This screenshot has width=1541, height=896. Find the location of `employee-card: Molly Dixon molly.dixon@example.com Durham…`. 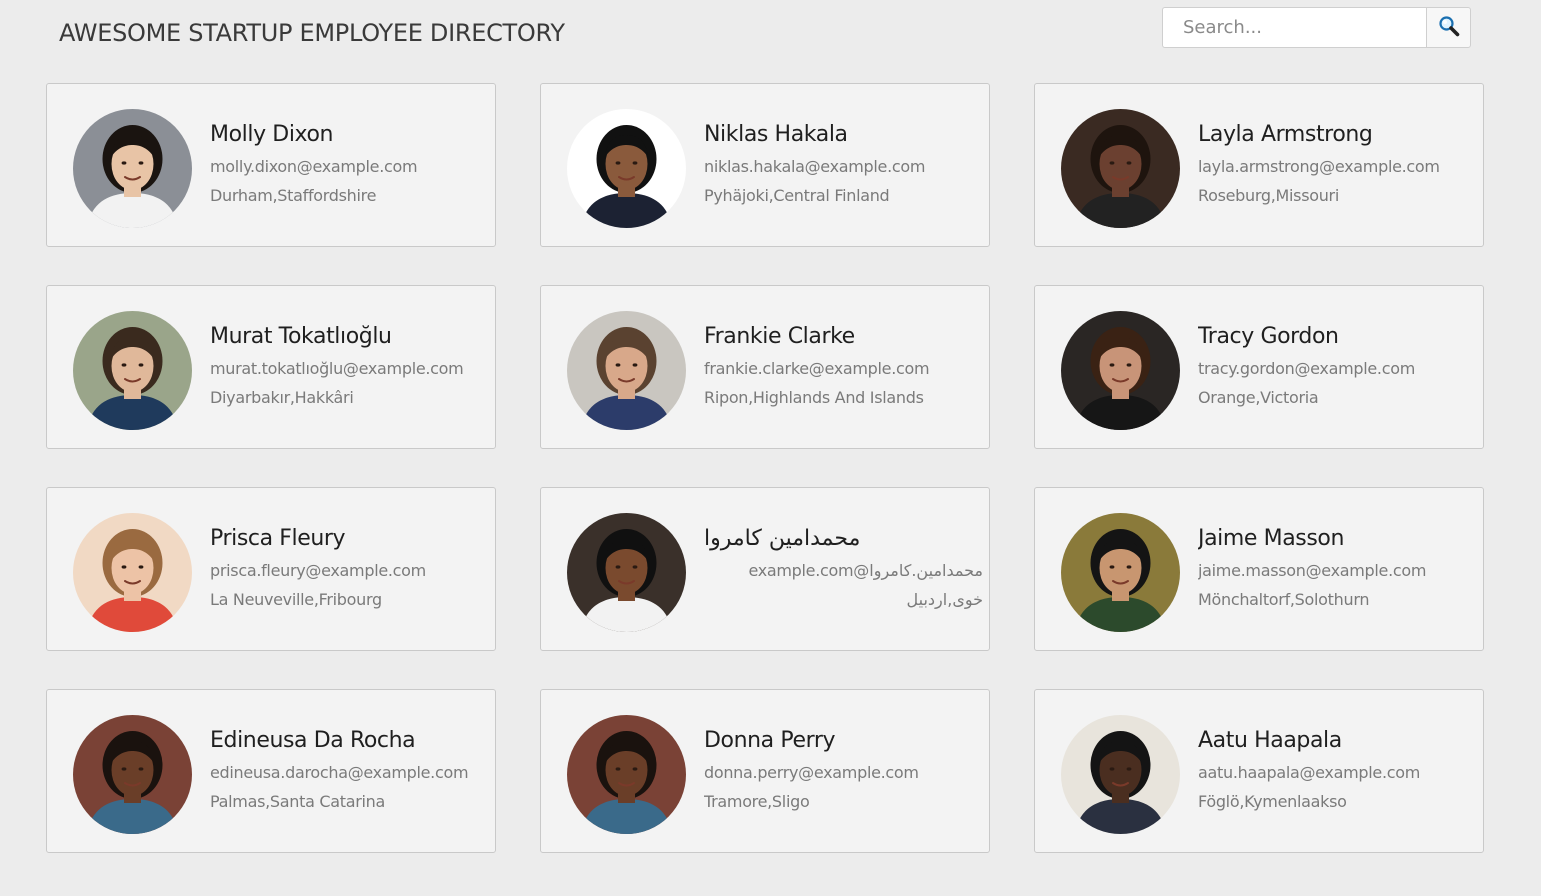

employee-card: Molly Dixon molly.dixon@example.com Durham… is located at coordinates (271, 165).